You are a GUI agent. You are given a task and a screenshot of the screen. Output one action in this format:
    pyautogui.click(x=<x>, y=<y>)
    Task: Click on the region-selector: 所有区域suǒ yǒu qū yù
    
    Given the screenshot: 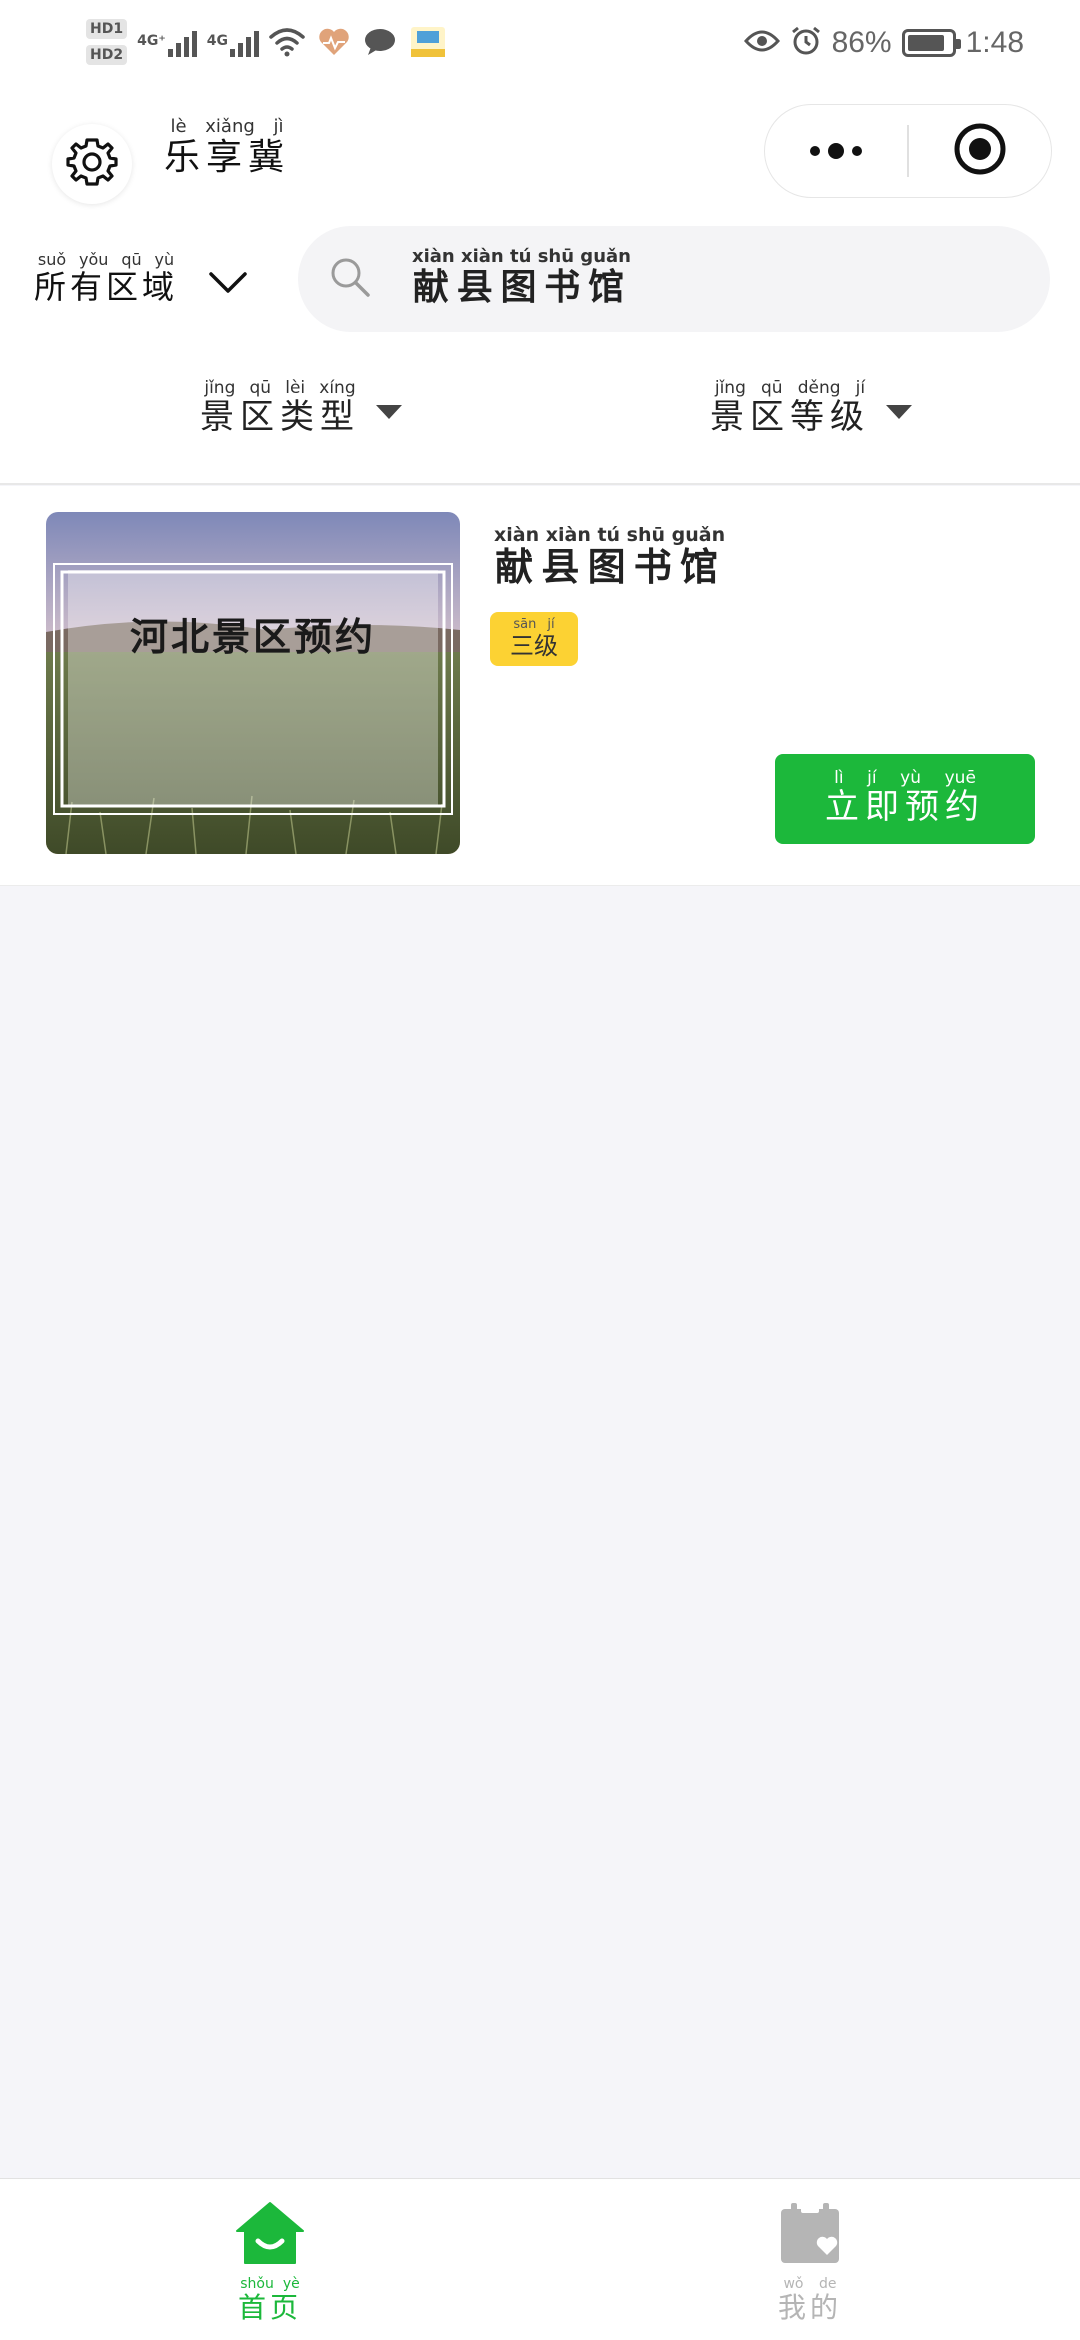 What is the action you would take?
    pyautogui.click(x=141, y=279)
    